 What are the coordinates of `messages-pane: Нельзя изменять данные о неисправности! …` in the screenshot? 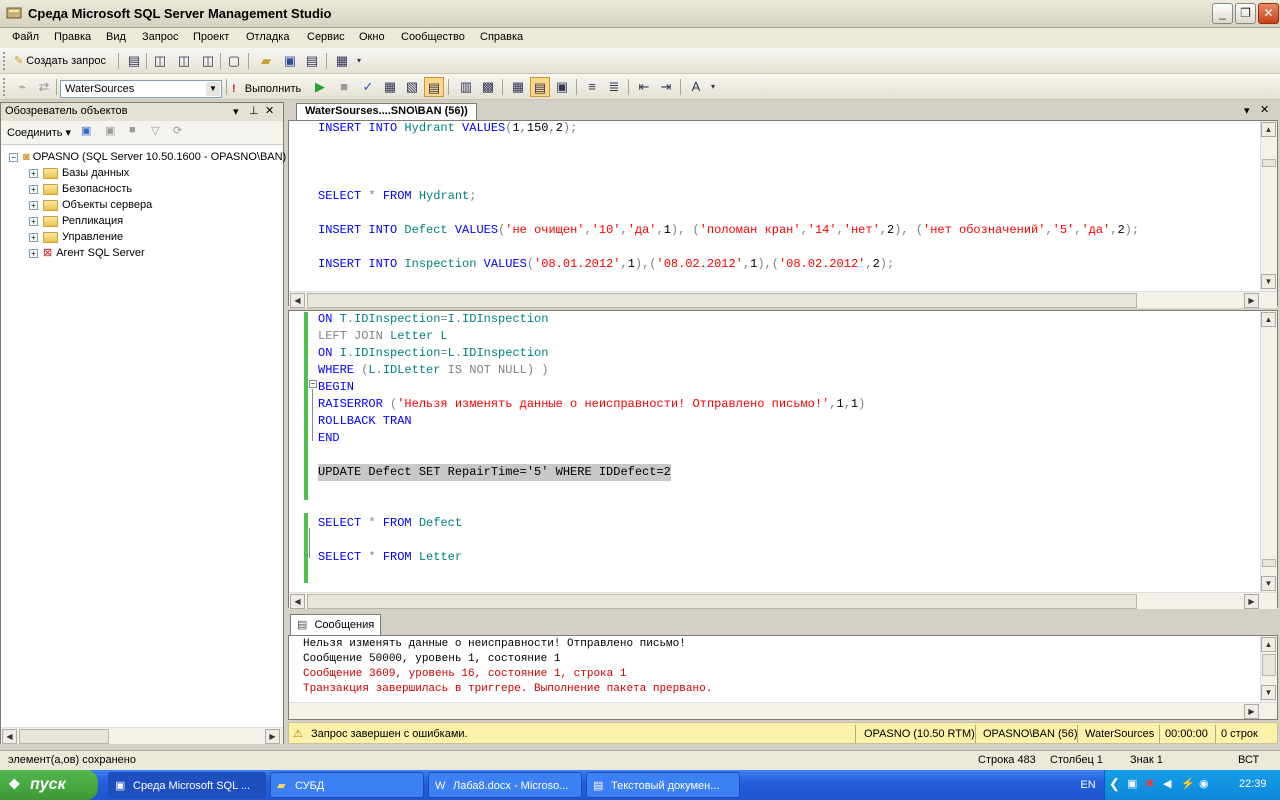 It's located at (783, 677).